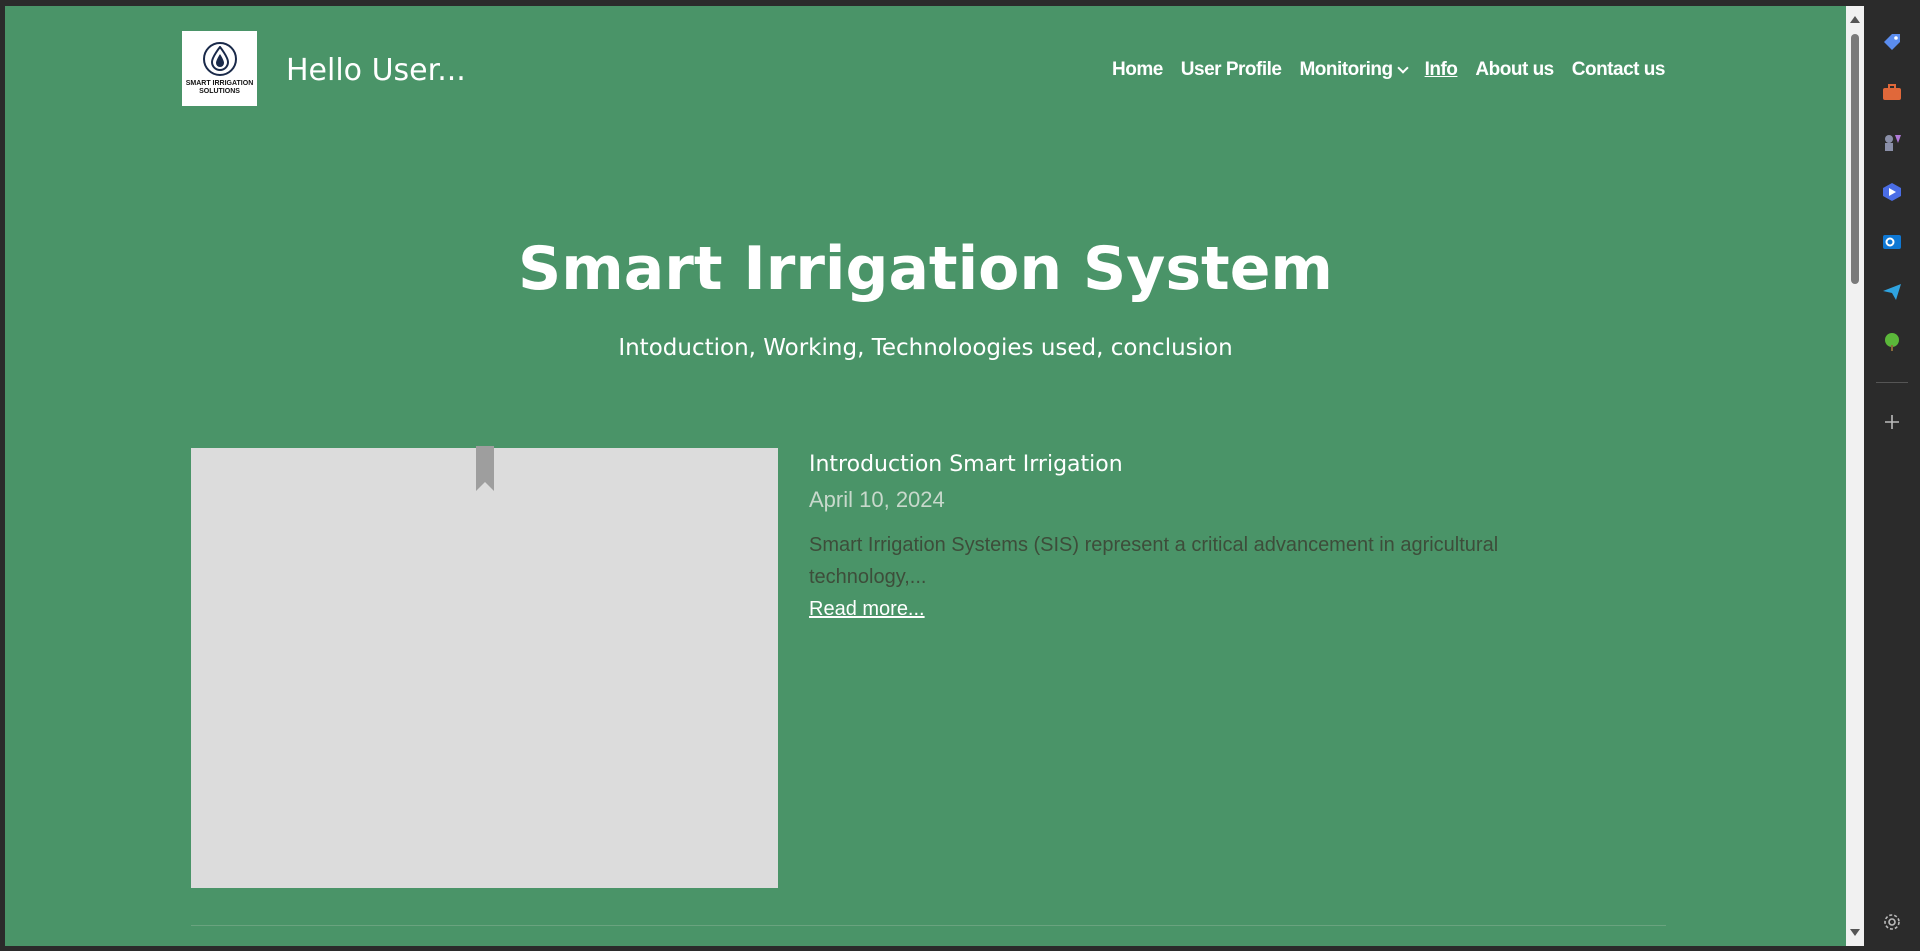  Describe the element at coordinates (1892, 92) in the screenshot. I see `briefcase-icon` at that location.